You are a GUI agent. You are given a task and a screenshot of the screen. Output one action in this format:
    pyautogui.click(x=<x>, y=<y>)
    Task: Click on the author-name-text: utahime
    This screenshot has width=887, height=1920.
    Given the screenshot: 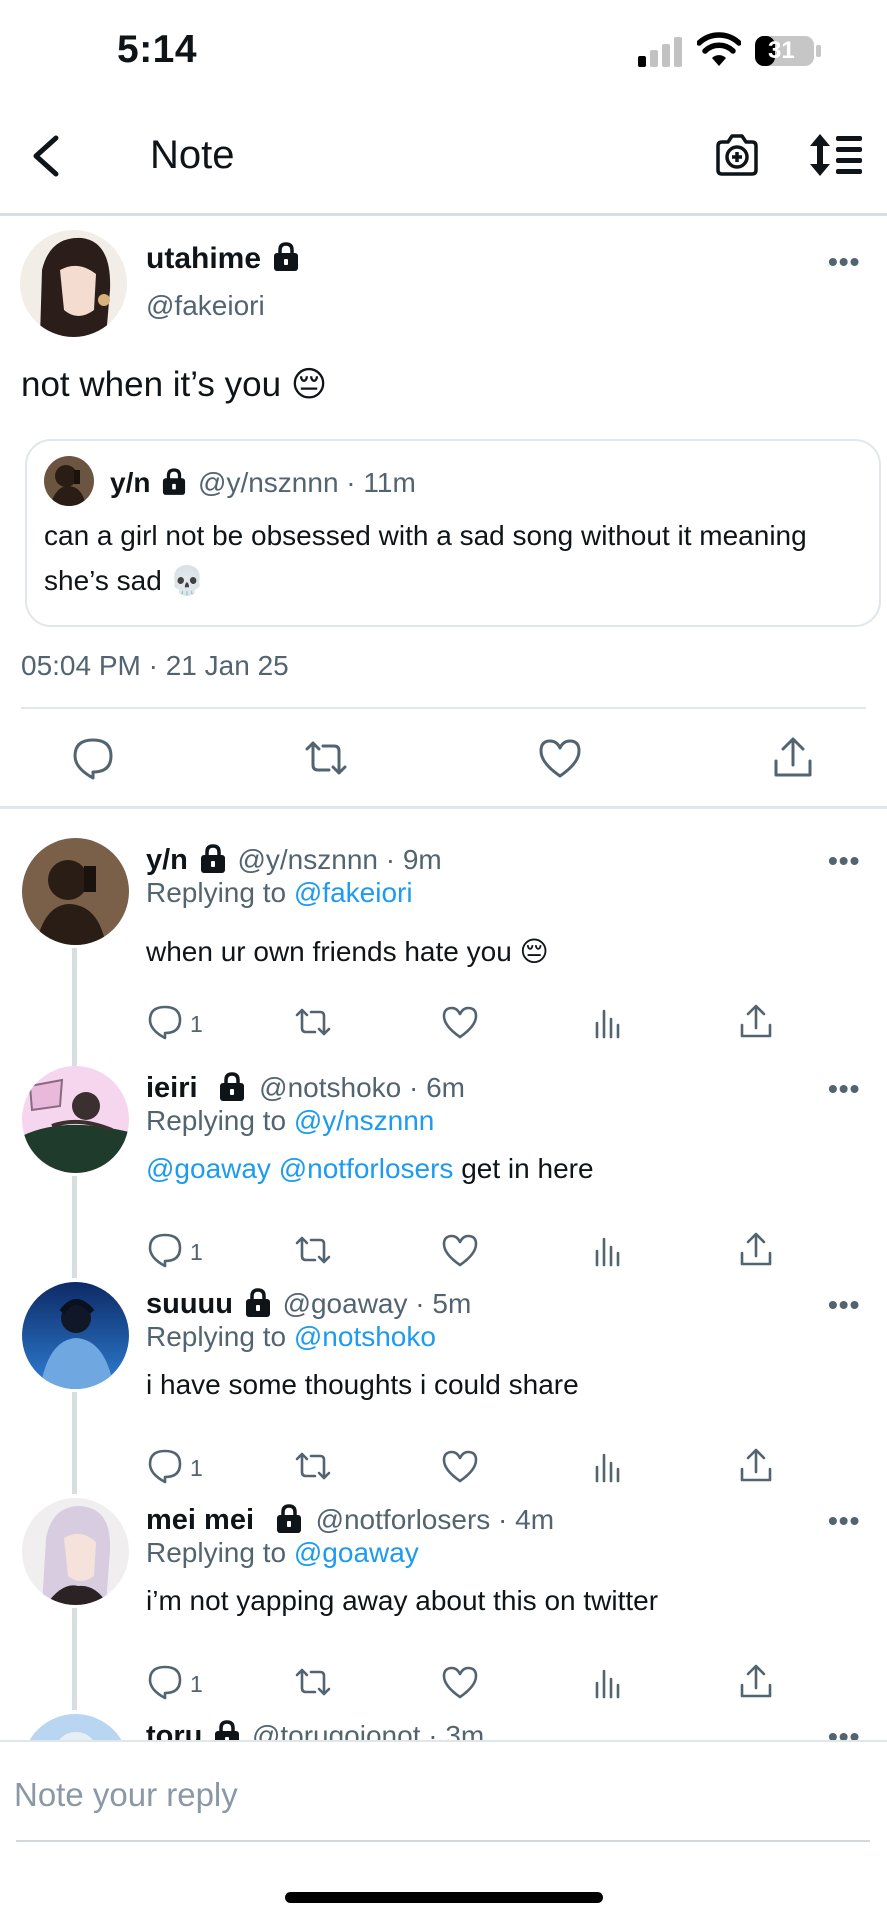 What is the action you would take?
    pyautogui.click(x=204, y=258)
    